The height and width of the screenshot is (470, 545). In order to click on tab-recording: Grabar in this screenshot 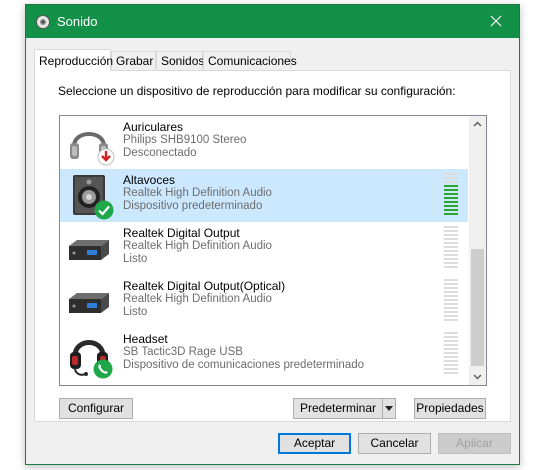, I will do `click(133, 60)`.